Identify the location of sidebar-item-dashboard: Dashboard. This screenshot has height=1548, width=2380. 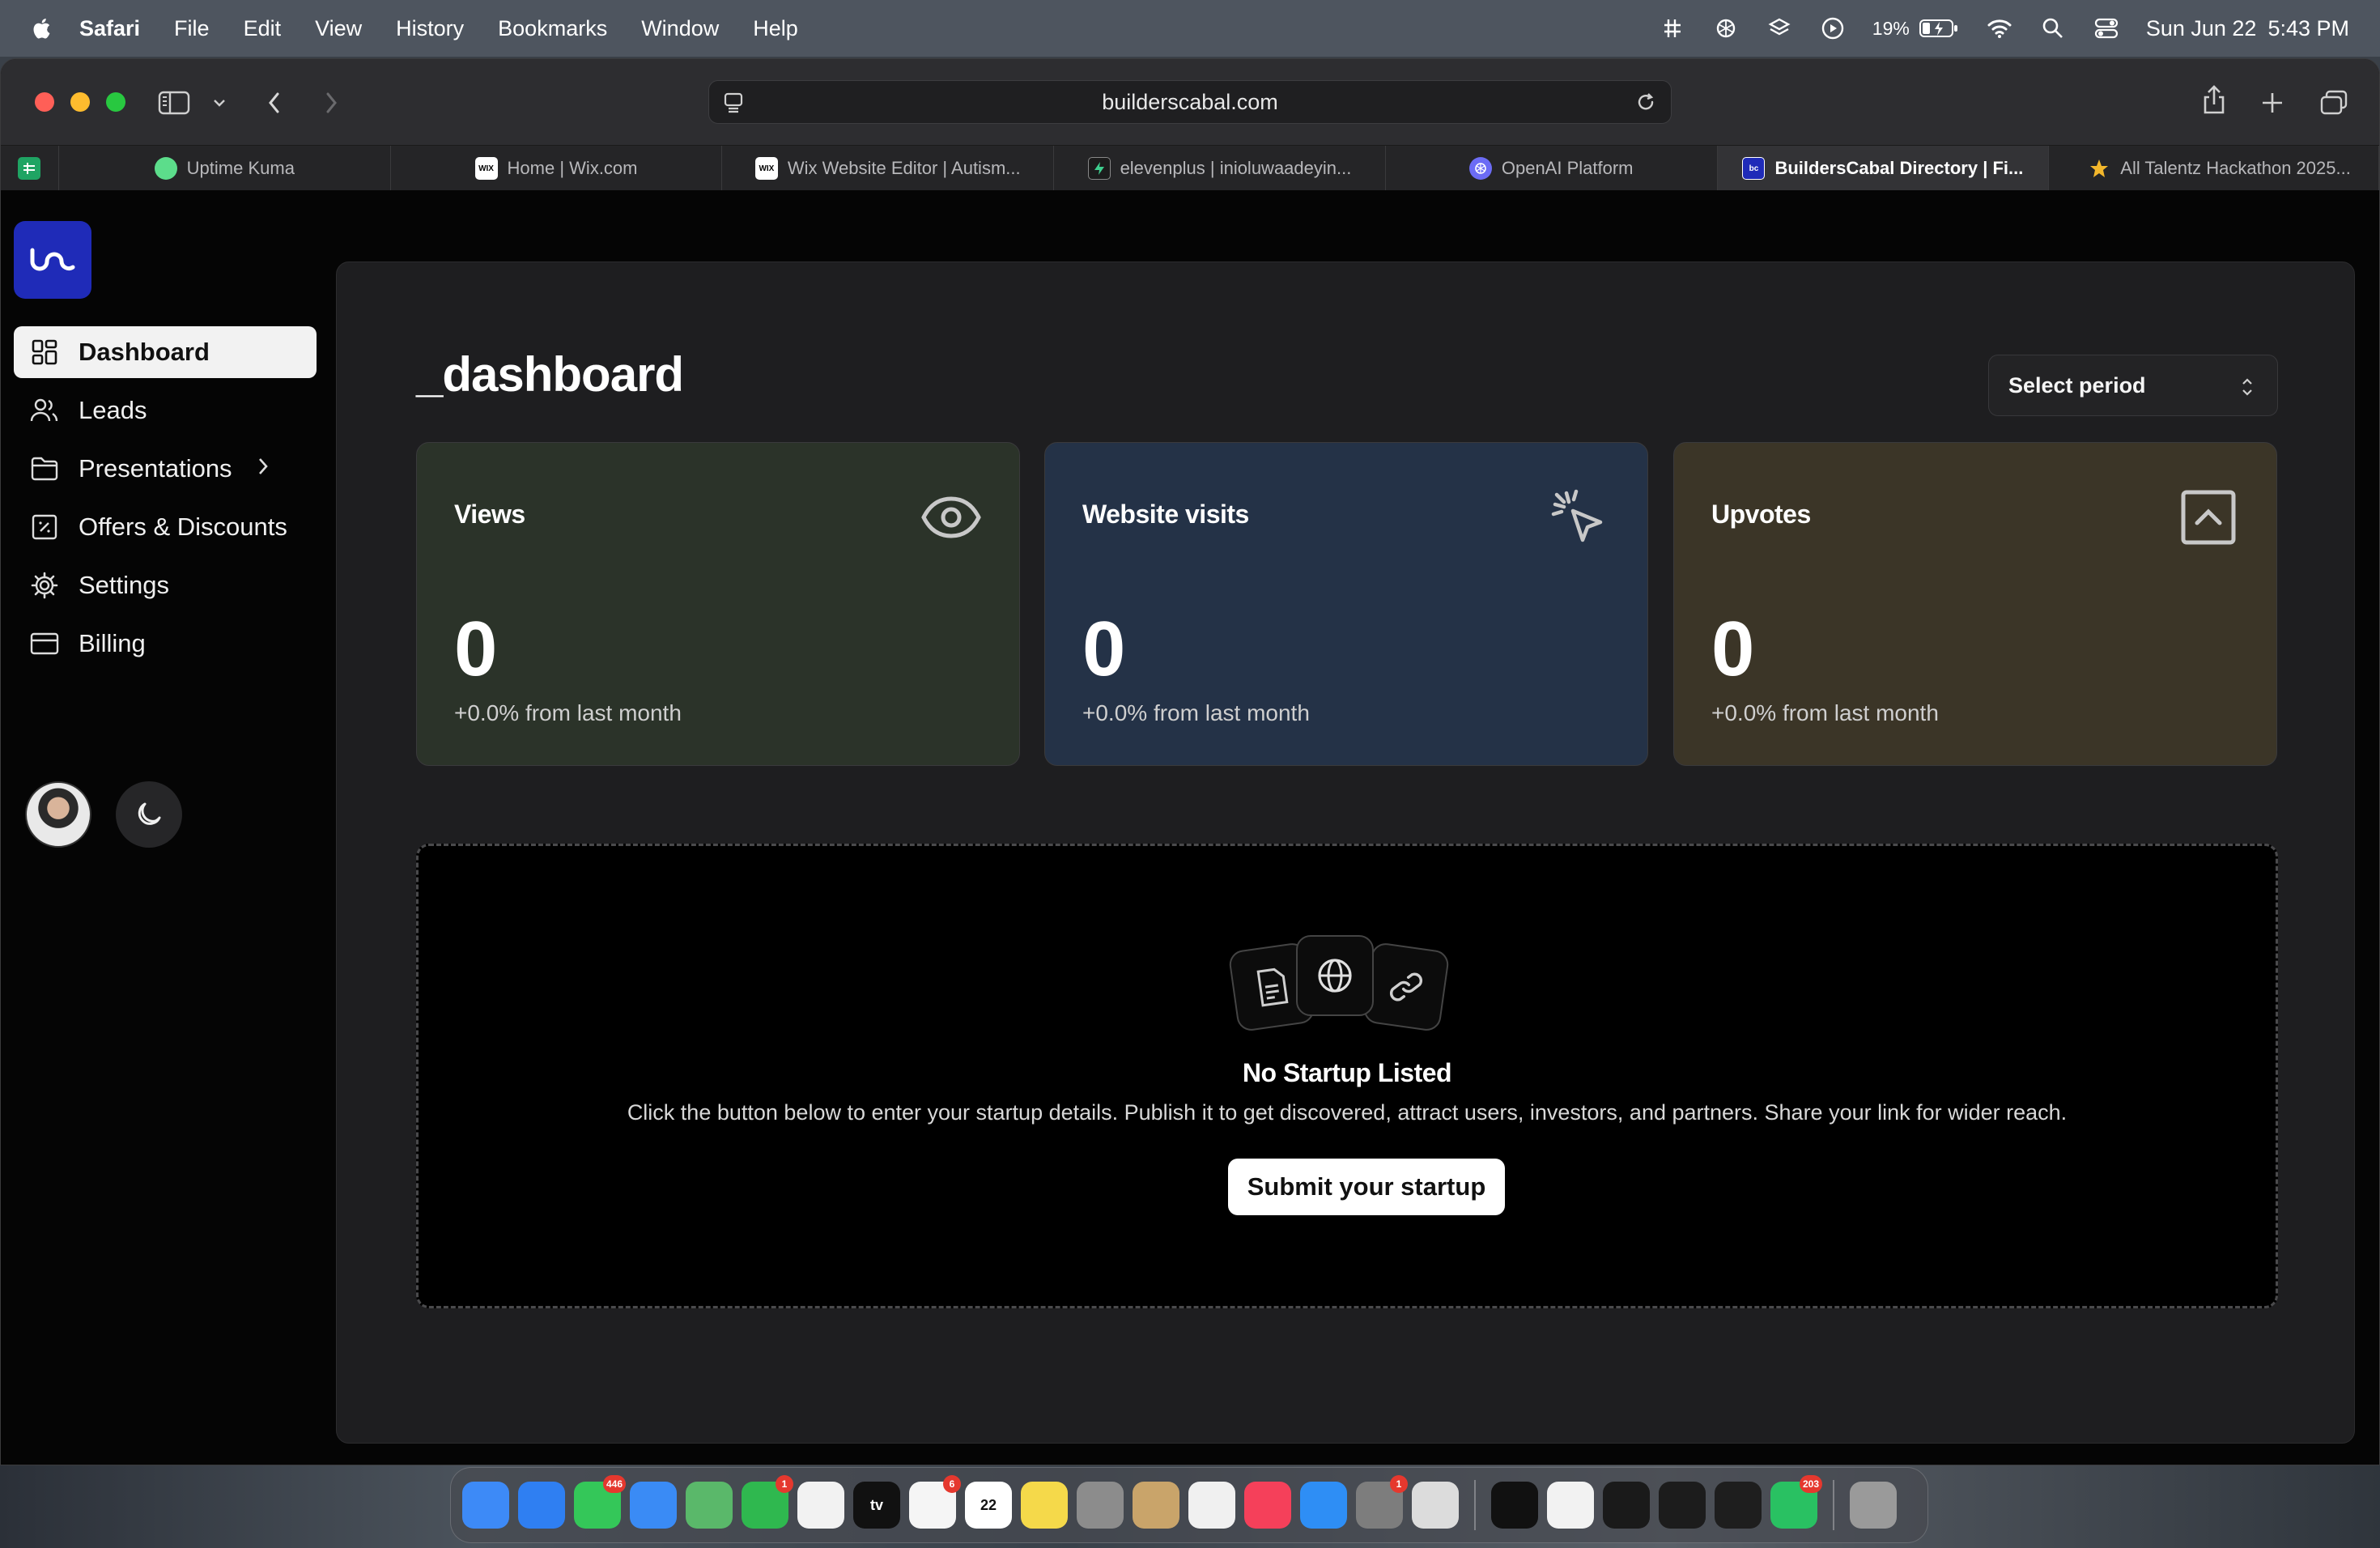
(165, 352).